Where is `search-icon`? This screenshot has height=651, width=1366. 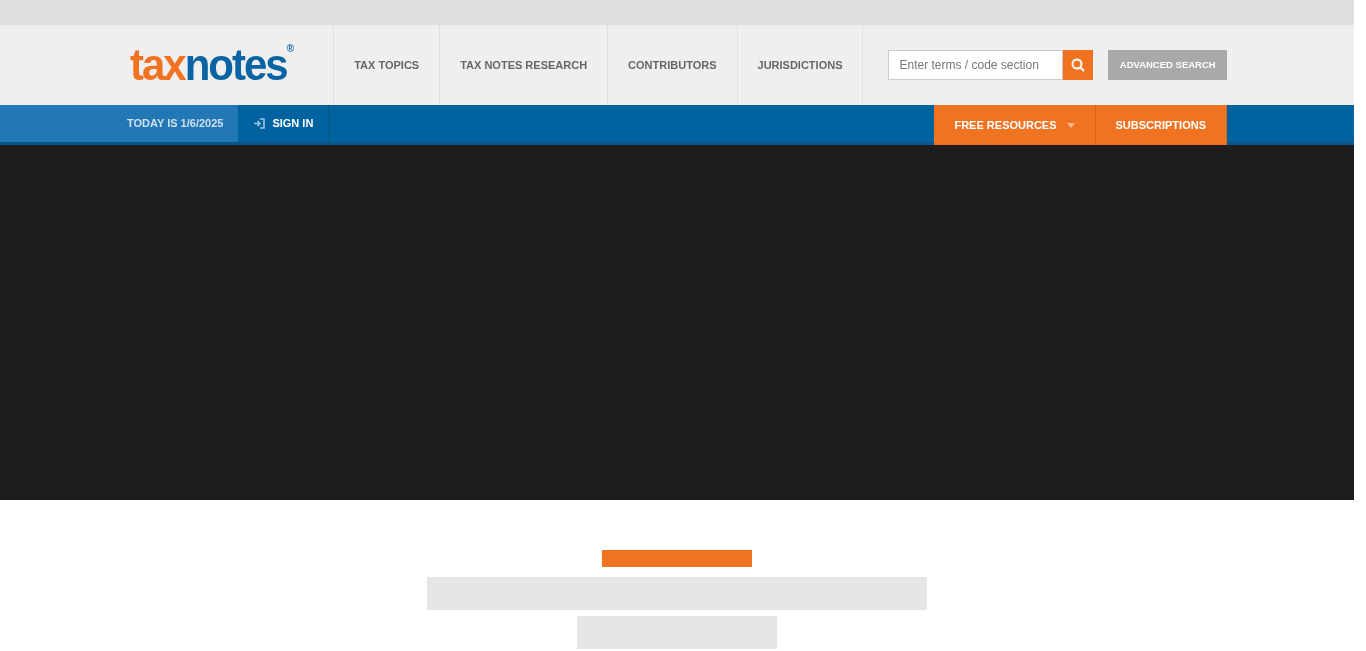
search-icon is located at coordinates (1078, 65).